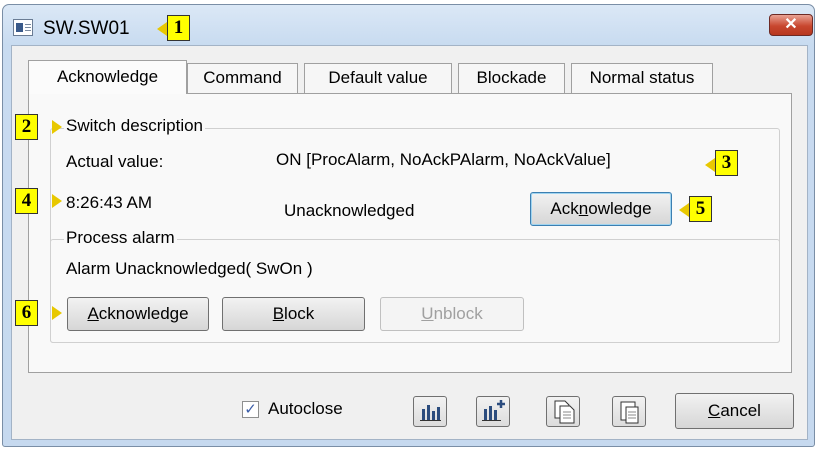 The height and width of the screenshot is (451, 819). What do you see at coordinates (714, 410) in the screenshot?
I see `cancel-button-accel: C` at bounding box center [714, 410].